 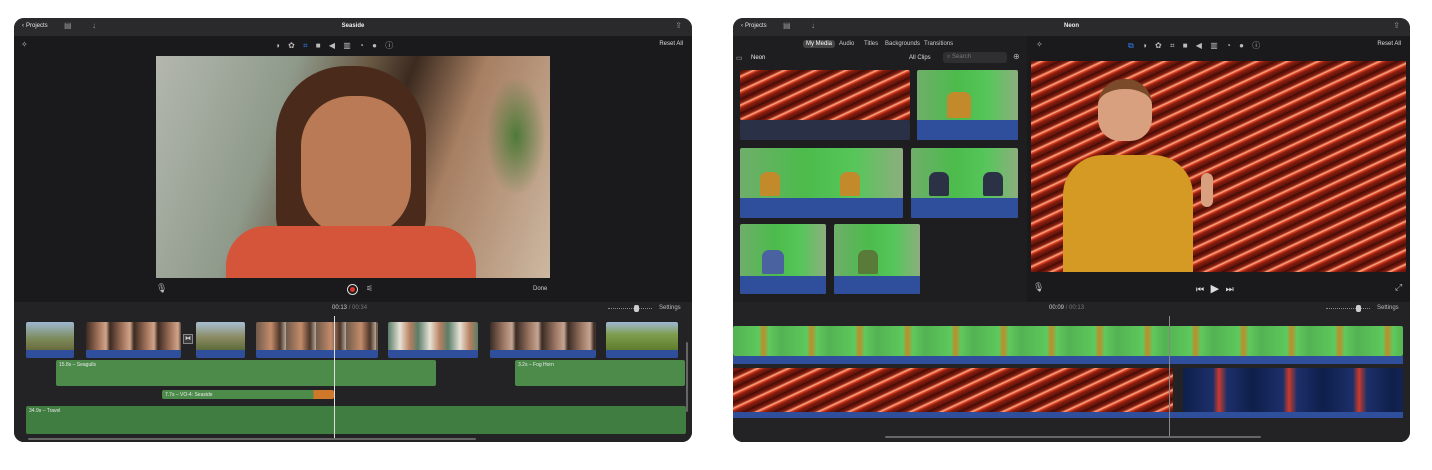 I want to click on overlay-video-track, so click(x=1068, y=341).